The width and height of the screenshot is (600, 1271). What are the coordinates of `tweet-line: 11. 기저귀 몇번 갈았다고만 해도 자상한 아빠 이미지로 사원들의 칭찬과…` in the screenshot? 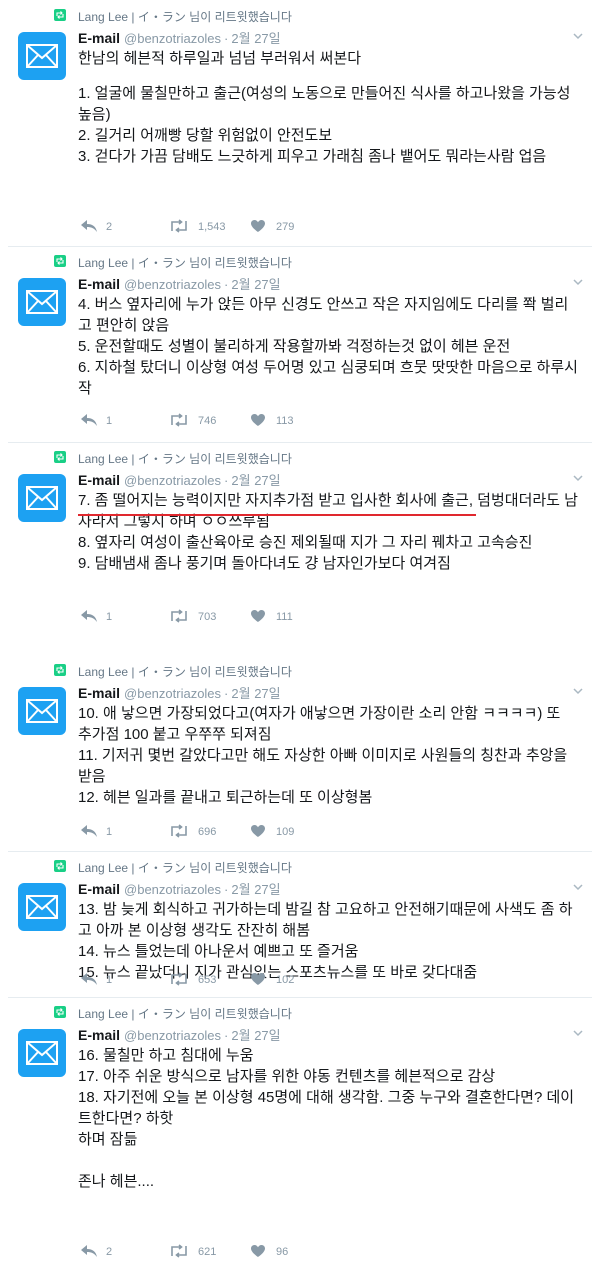 It's located at (323, 766).